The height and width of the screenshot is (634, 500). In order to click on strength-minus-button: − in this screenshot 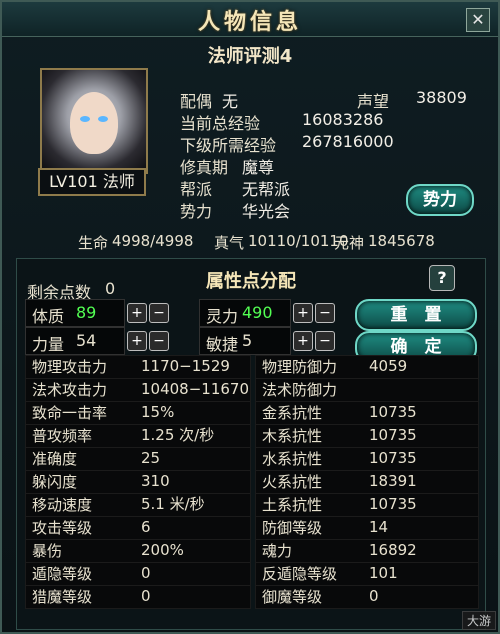, I will do `click(159, 341)`.